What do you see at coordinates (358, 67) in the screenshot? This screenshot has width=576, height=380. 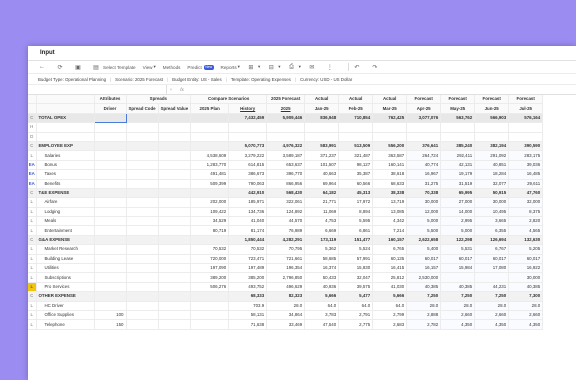 I see `undo-button: ↶` at bounding box center [358, 67].